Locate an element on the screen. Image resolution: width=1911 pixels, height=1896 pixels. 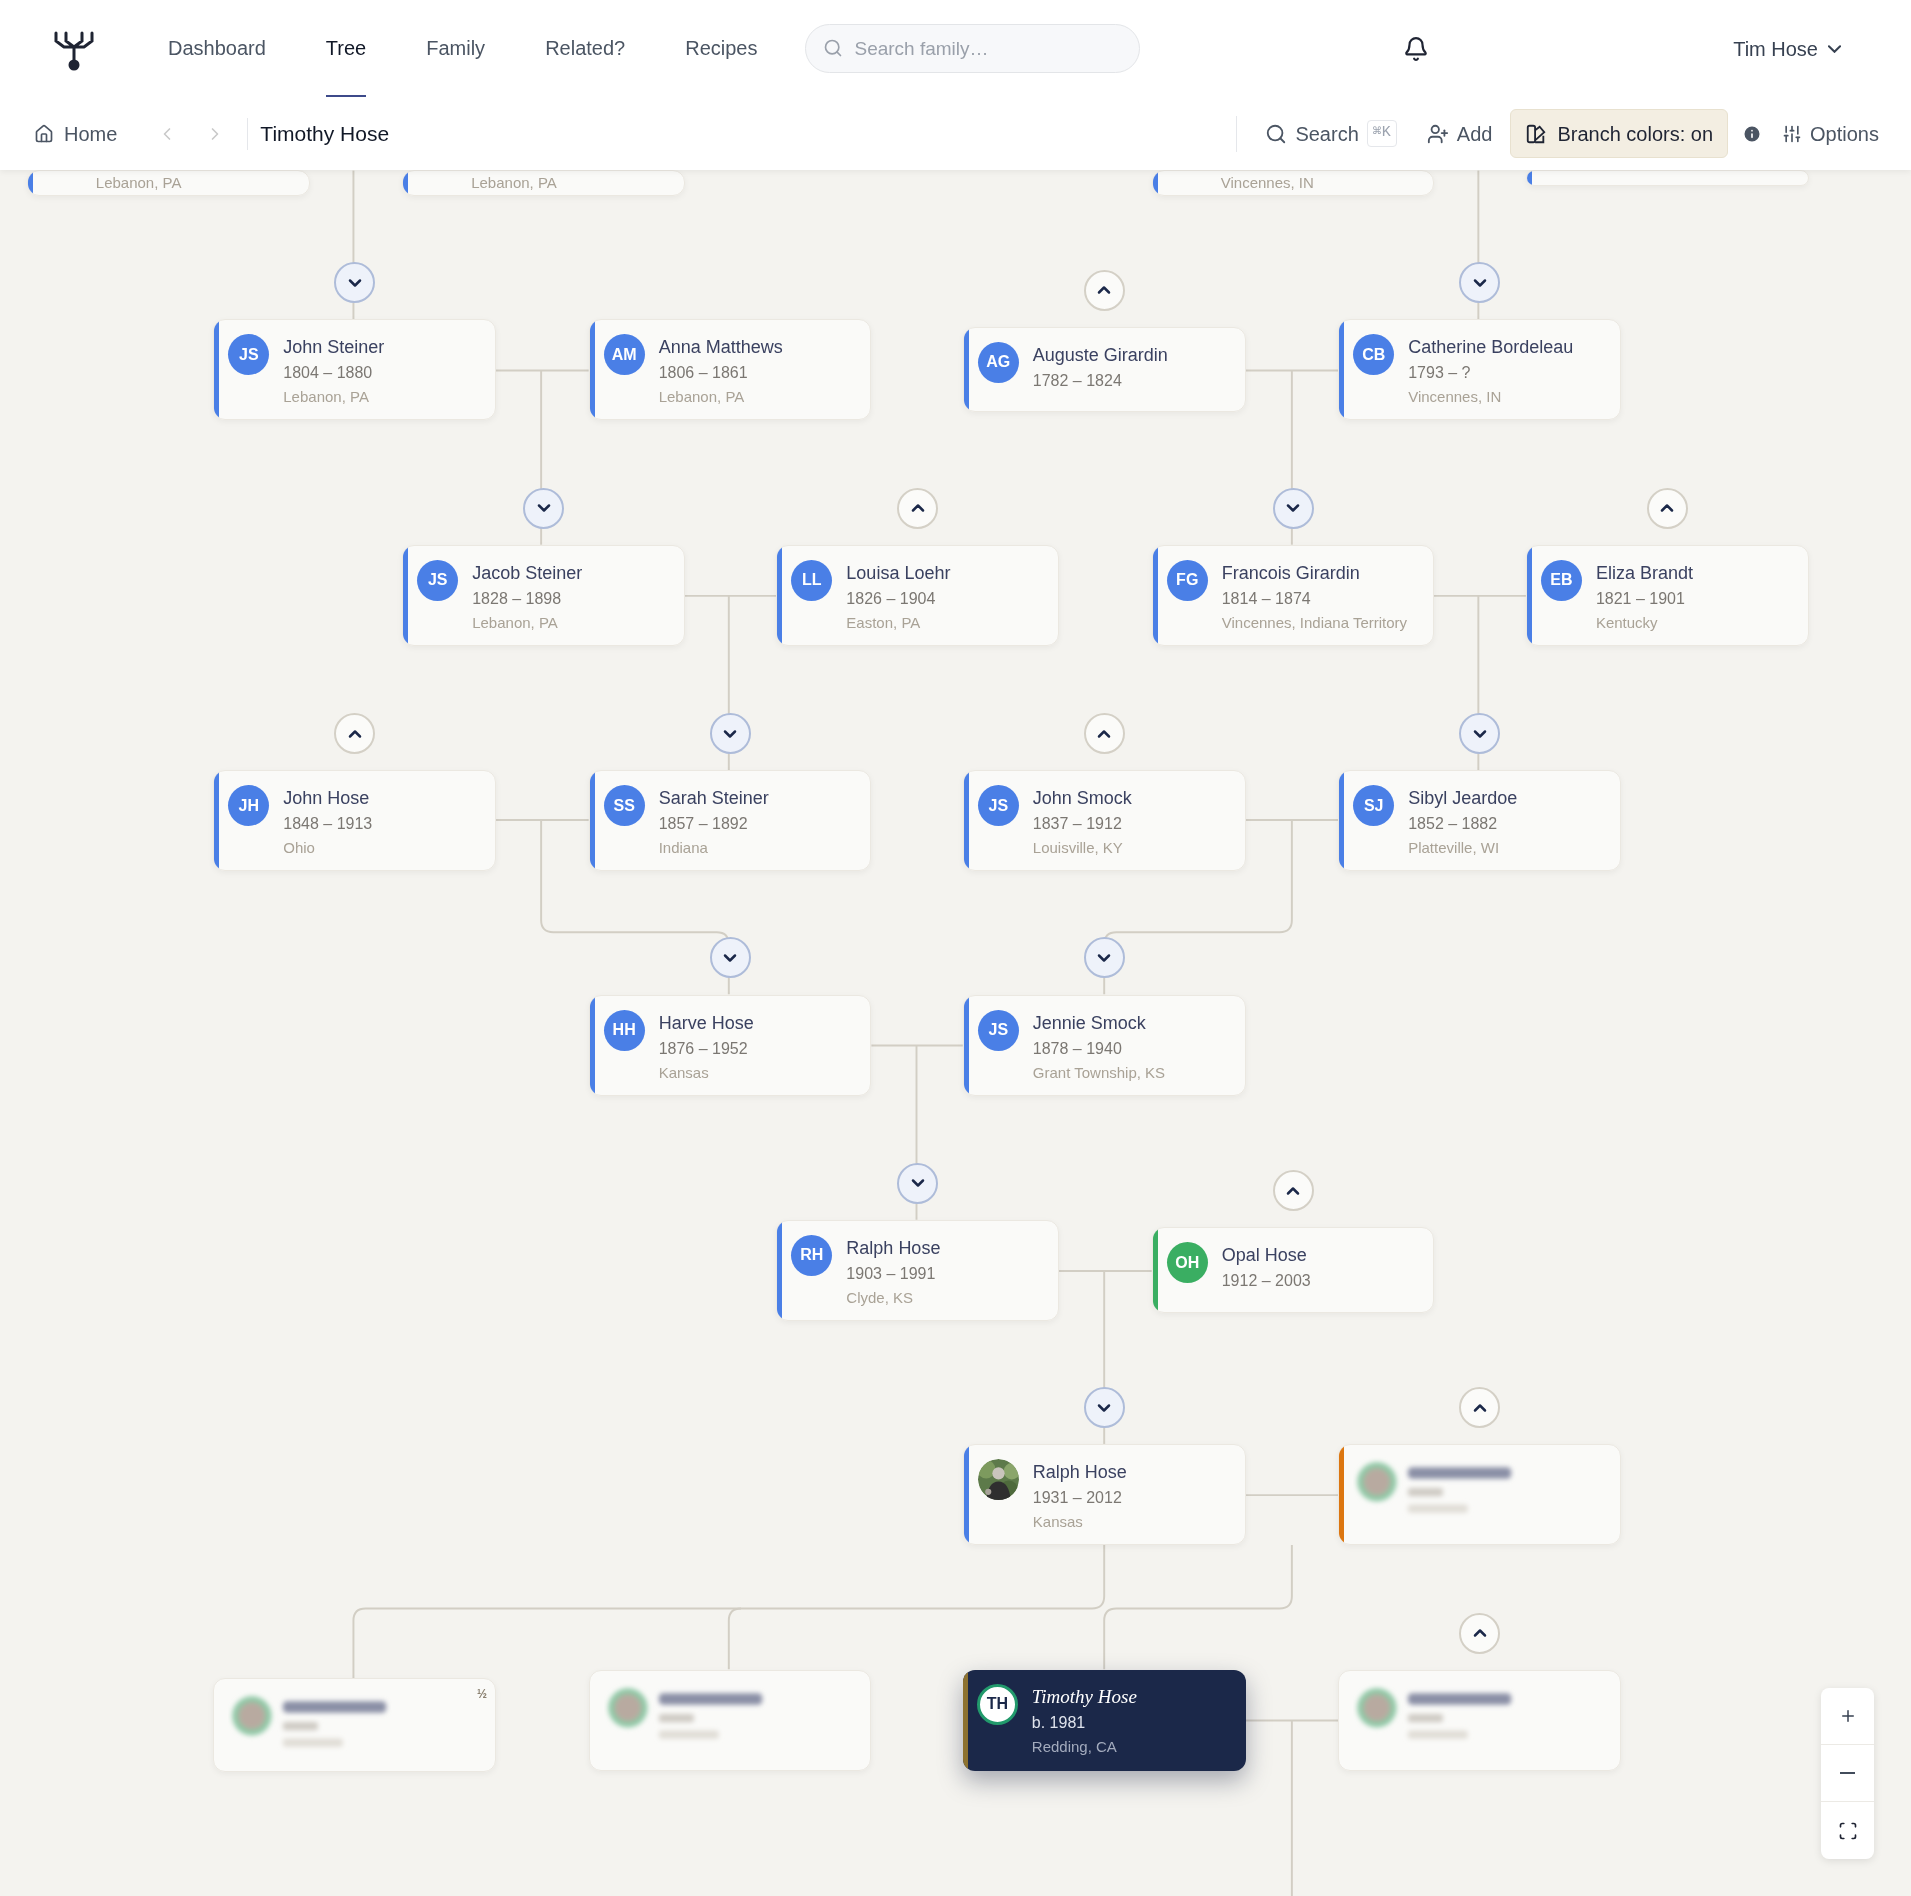
person-card: LL Louisa Loehr 1826 – 1904 Easton, PA is located at coordinates (918, 595).